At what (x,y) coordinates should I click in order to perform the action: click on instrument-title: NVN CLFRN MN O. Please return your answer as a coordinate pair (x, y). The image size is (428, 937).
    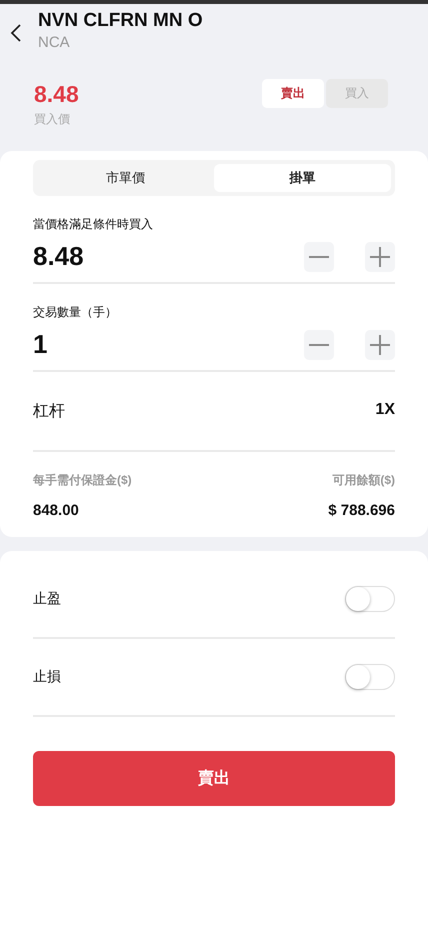
    Looking at the image, I should click on (120, 21).